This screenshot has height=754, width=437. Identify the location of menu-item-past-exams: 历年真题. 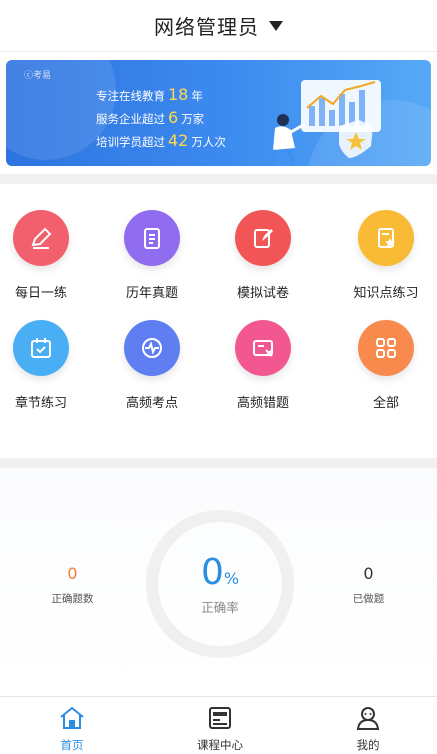
(152, 255).